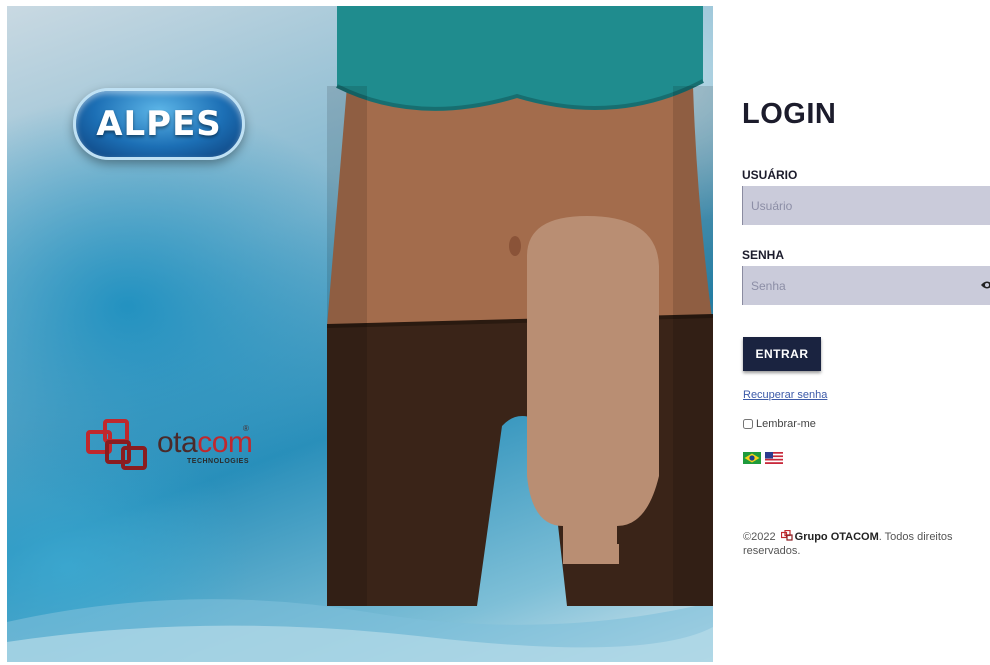 The image size is (990, 665). What do you see at coordinates (748, 424) in the screenshot?
I see `remember-me-checkbox` at bounding box center [748, 424].